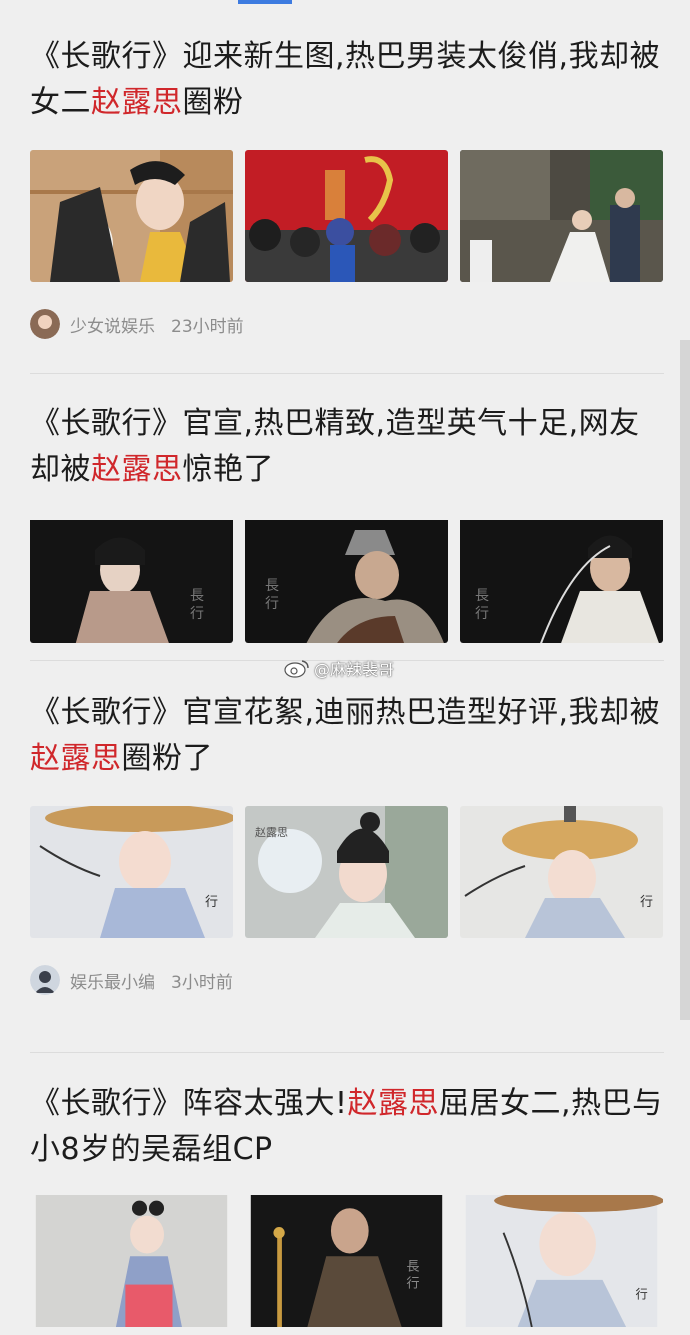 The height and width of the screenshot is (1335, 690). What do you see at coordinates (354, 669) in the screenshot?
I see `watermark-text: @麻辣裴哥` at bounding box center [354, 669].